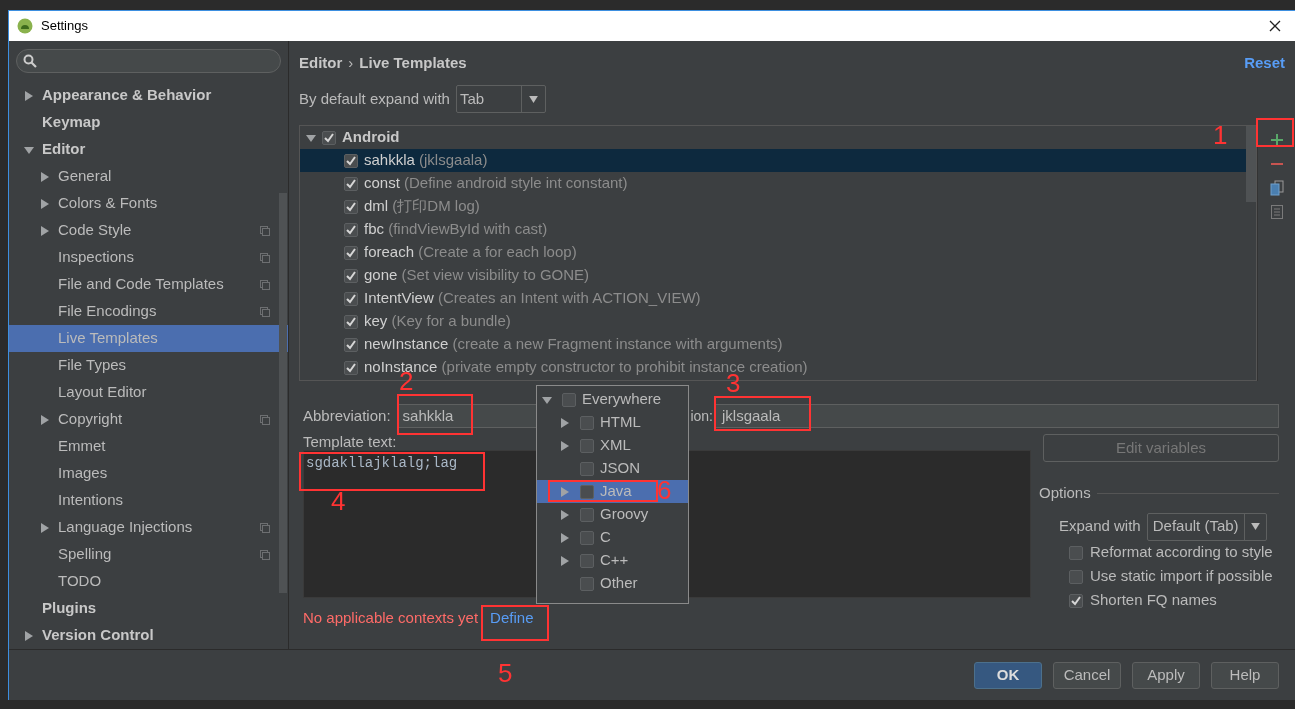 The height and width of the screenshot is (709, 1295). Describe the element at coordinates (374, 98) in the screenshot. I see `expand-label: By default expand with` at that location.